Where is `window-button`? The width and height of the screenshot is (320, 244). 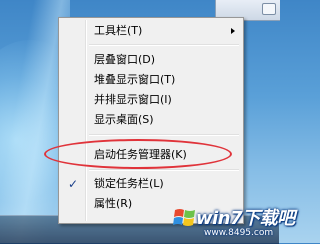
window-button is located at coordinates (269, 9).